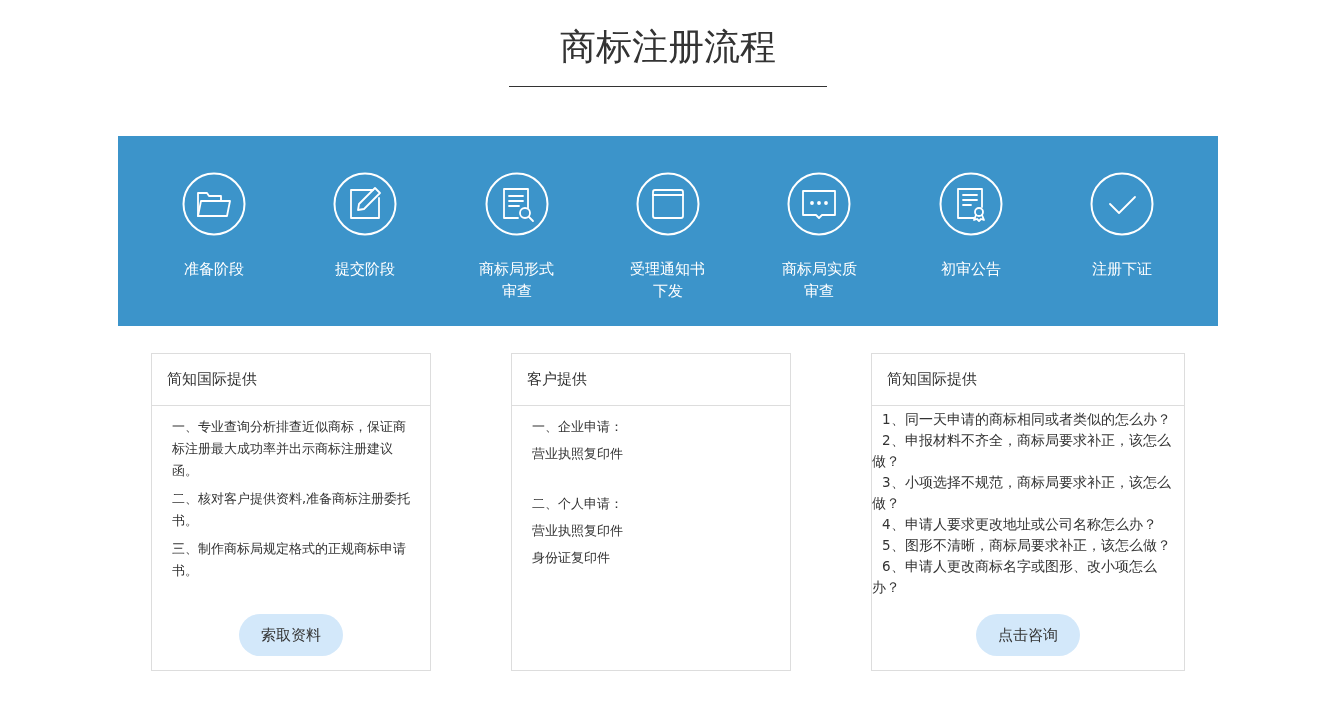  Describe the element at coordinates (289, 449) in the screenshot. I see `card-paragraph: 一、专业查询分析排查近似商标，保证商标注册最大成功率并出示商标注册建议函。` at that location.